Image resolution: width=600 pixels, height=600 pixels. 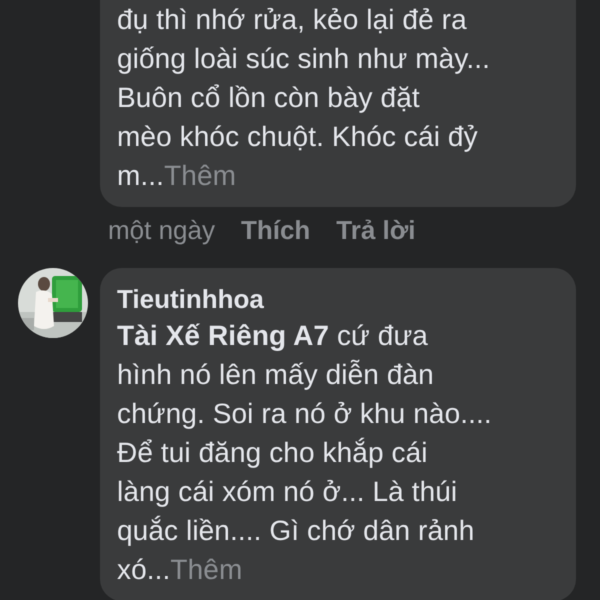 I want to click on author-name: Tieutinhhoa, so click(x=337, y=299).